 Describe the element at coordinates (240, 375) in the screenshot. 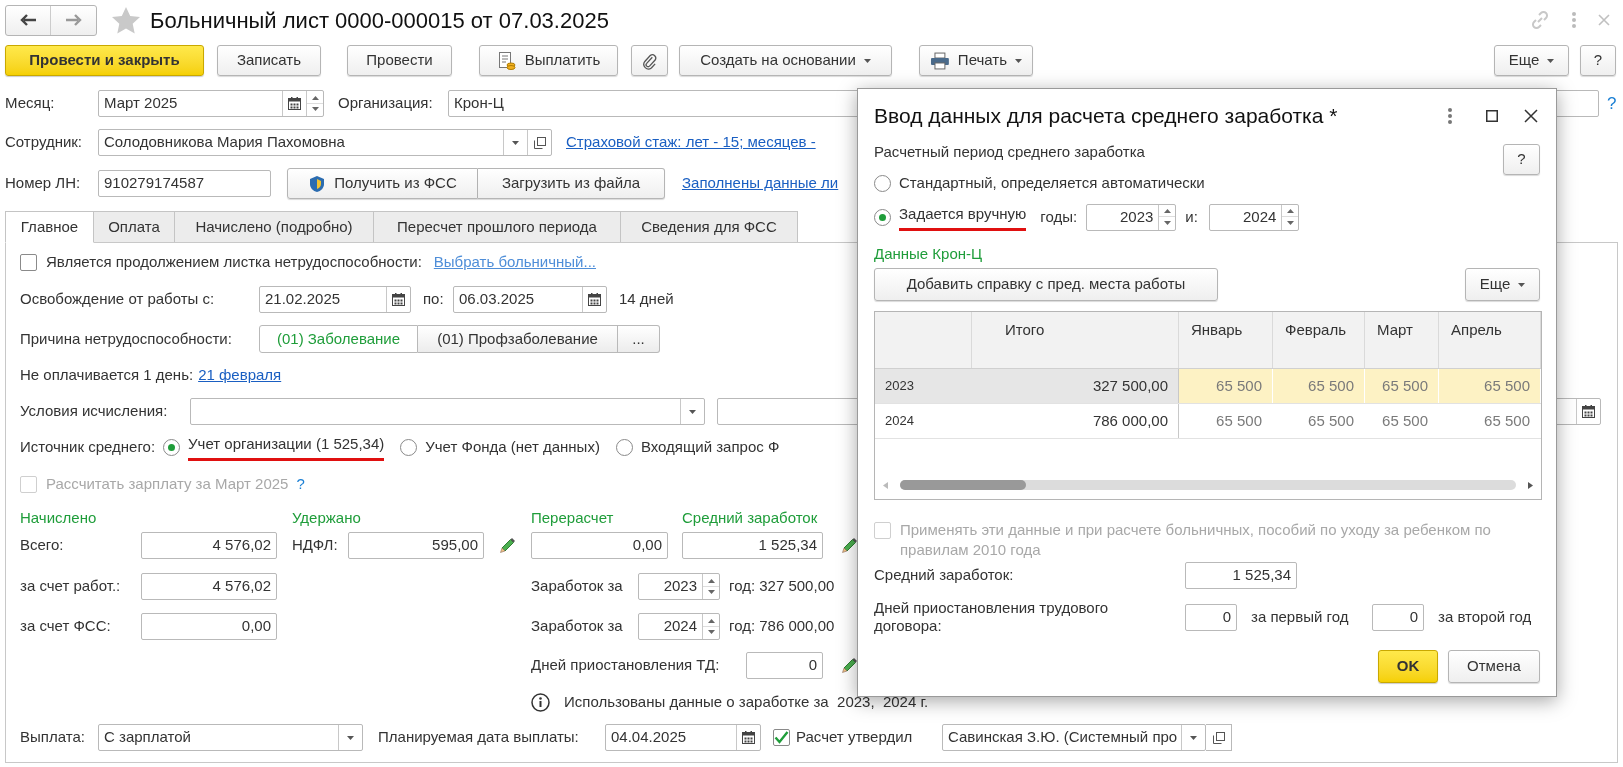

I see `date-link: 21 февраля` at that location.